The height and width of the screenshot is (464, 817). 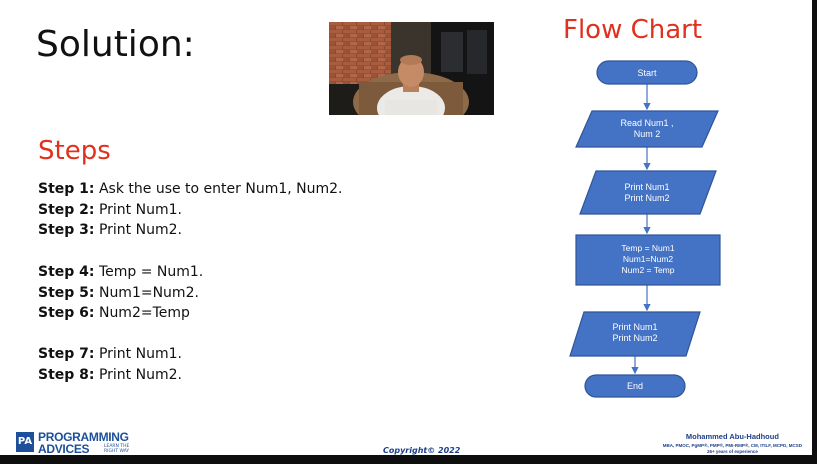 What do you see at coordinates (646, 123) in the screenshot?
I see `flow-read-line-1: Read Num1 ,` at bounding box center [646, 123].